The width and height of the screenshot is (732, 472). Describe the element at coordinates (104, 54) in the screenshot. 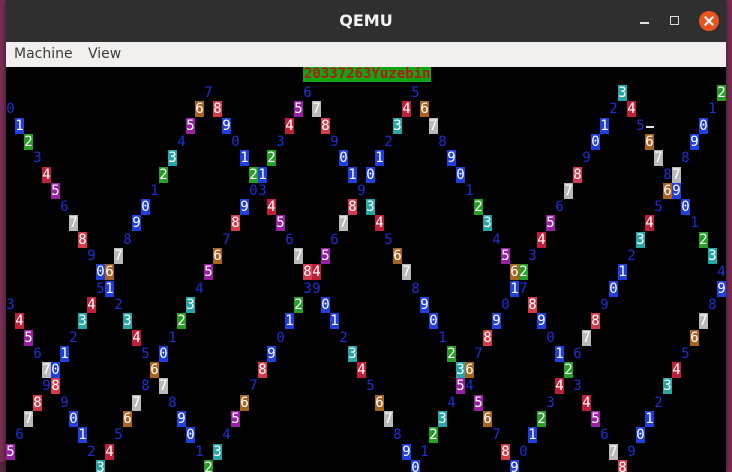

I see `menu-view: View` at that location.